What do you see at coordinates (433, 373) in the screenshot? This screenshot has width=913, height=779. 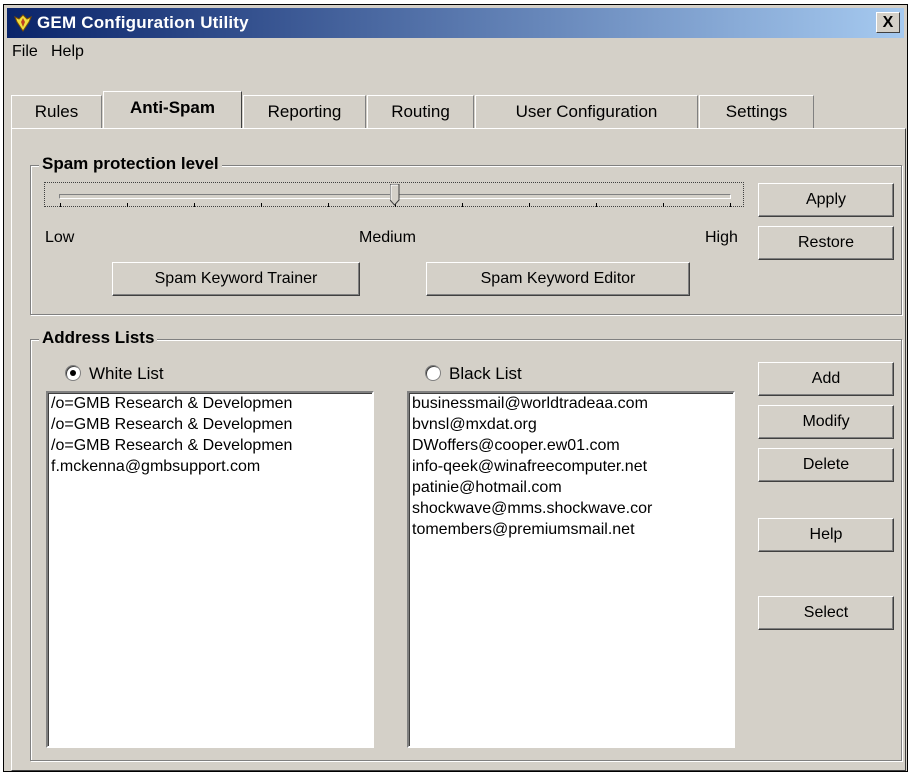 I see `black-list-radio-circle` at bounding box center [433, 373].